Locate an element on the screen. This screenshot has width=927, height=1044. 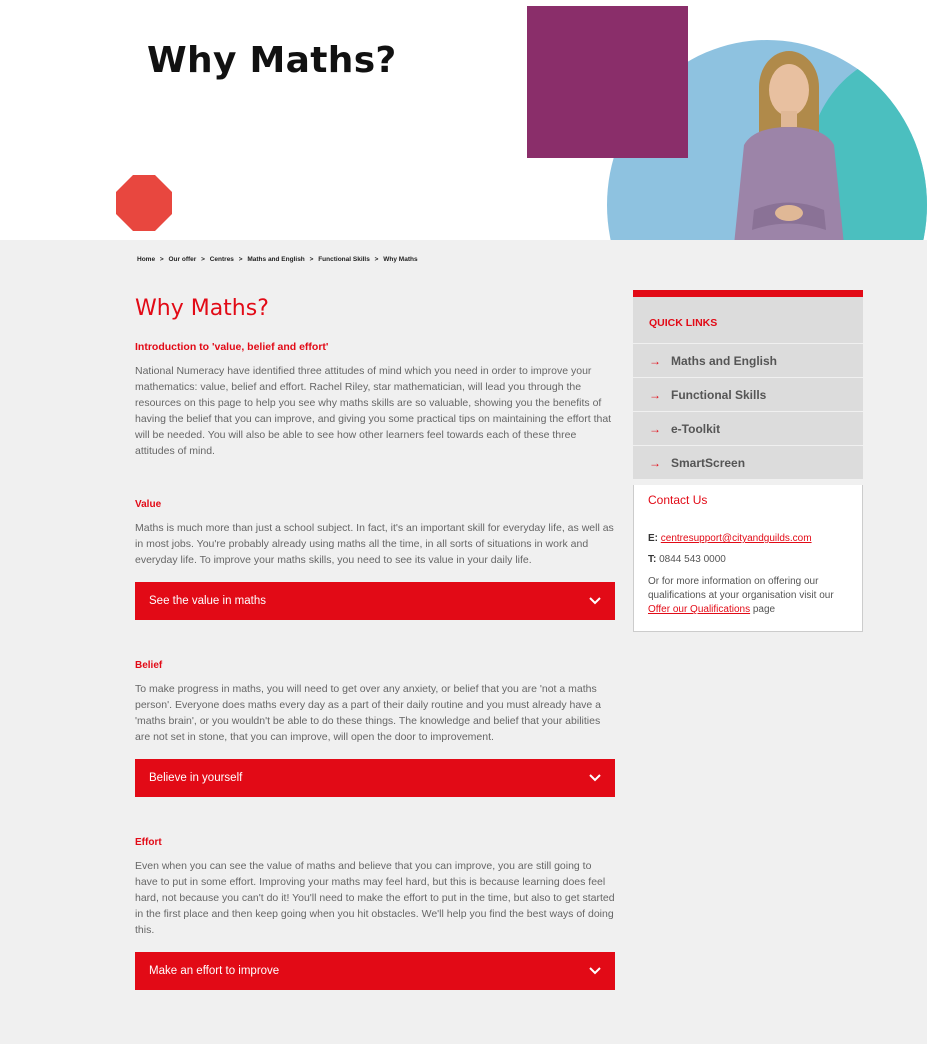
effort-heading: Effort is located at coordinates (148, 842).